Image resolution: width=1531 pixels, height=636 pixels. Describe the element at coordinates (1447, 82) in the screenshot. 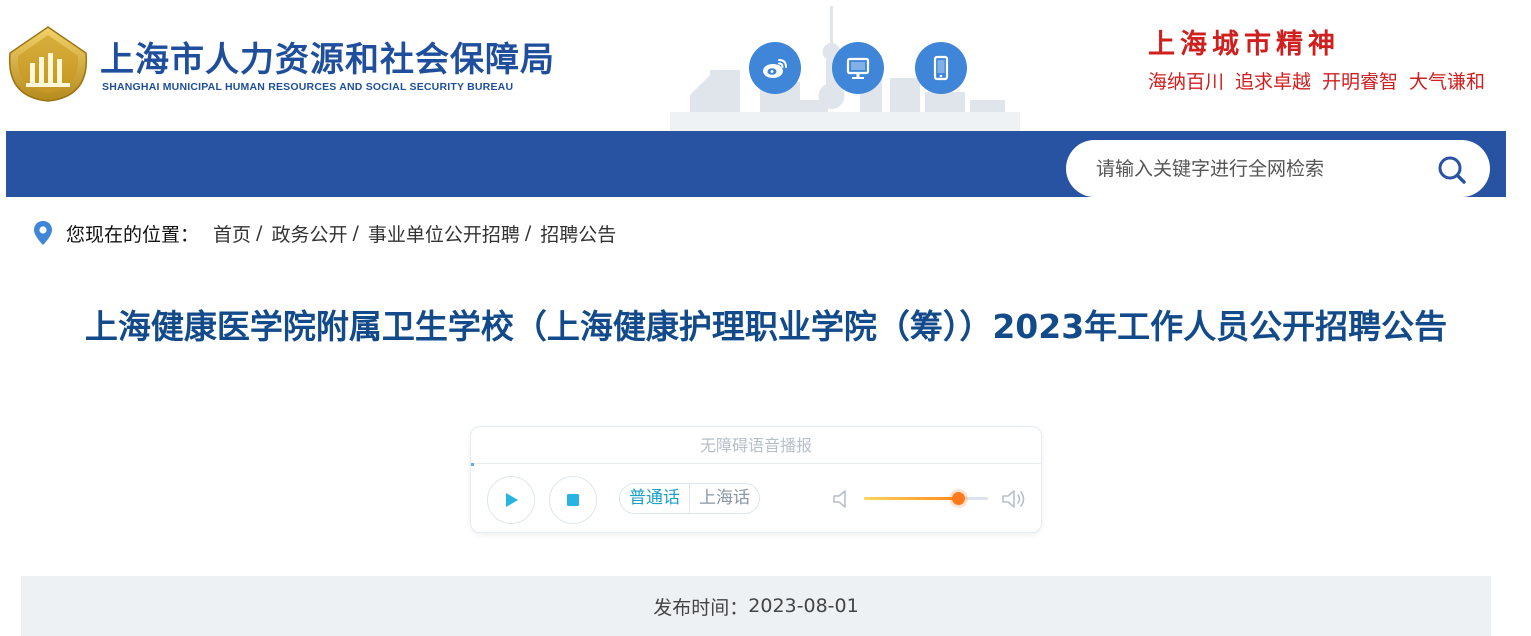

I see `spirit-slogan: 大气谦和` at that location.